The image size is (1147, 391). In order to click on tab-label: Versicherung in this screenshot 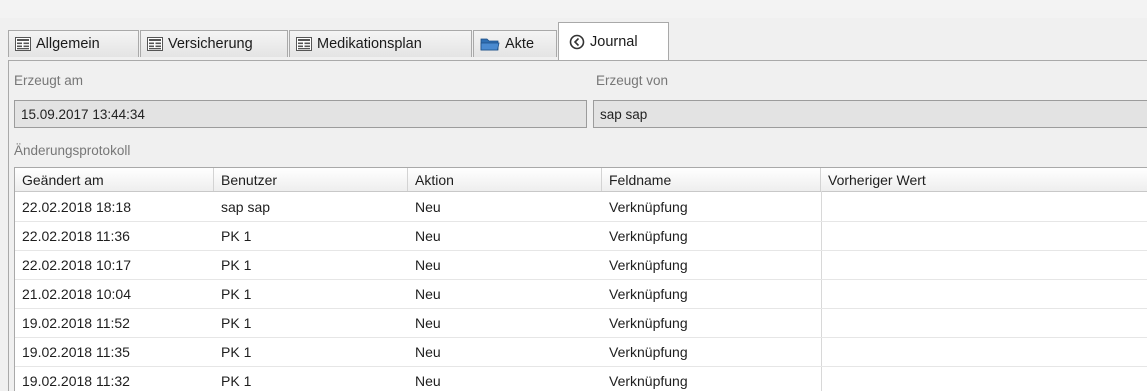, I will do `click(210, 44)`.